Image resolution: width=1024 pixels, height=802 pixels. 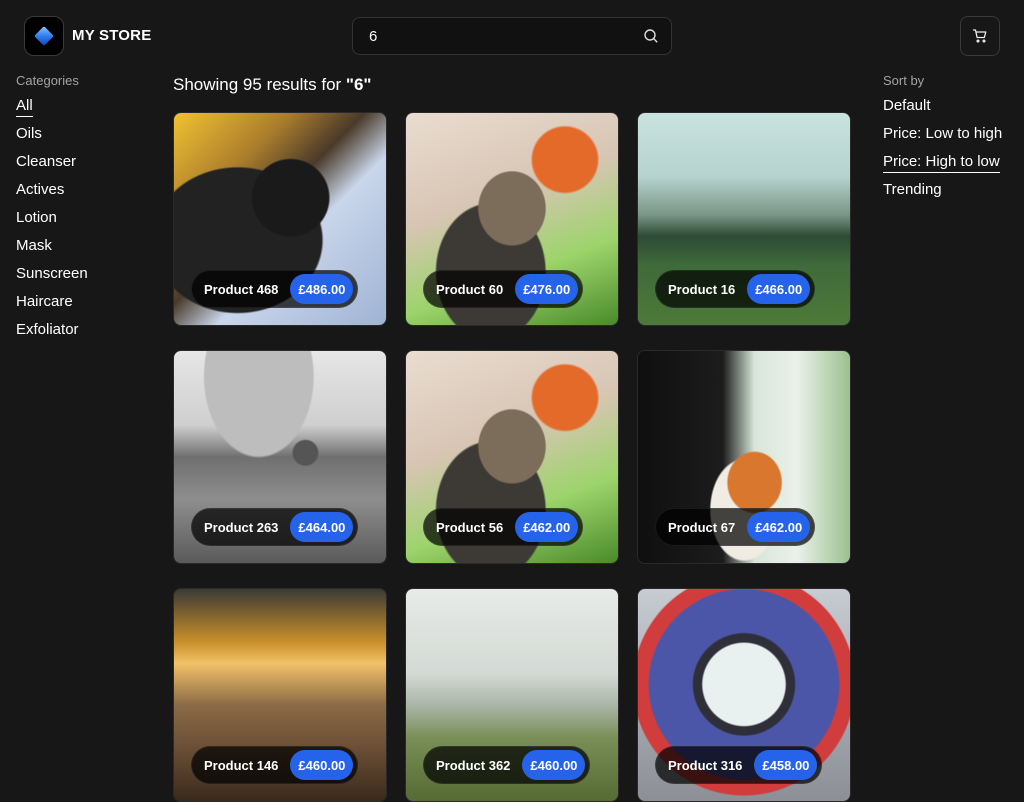 I want to click on category-item-actives: Actives, so click(x=52, y=195).